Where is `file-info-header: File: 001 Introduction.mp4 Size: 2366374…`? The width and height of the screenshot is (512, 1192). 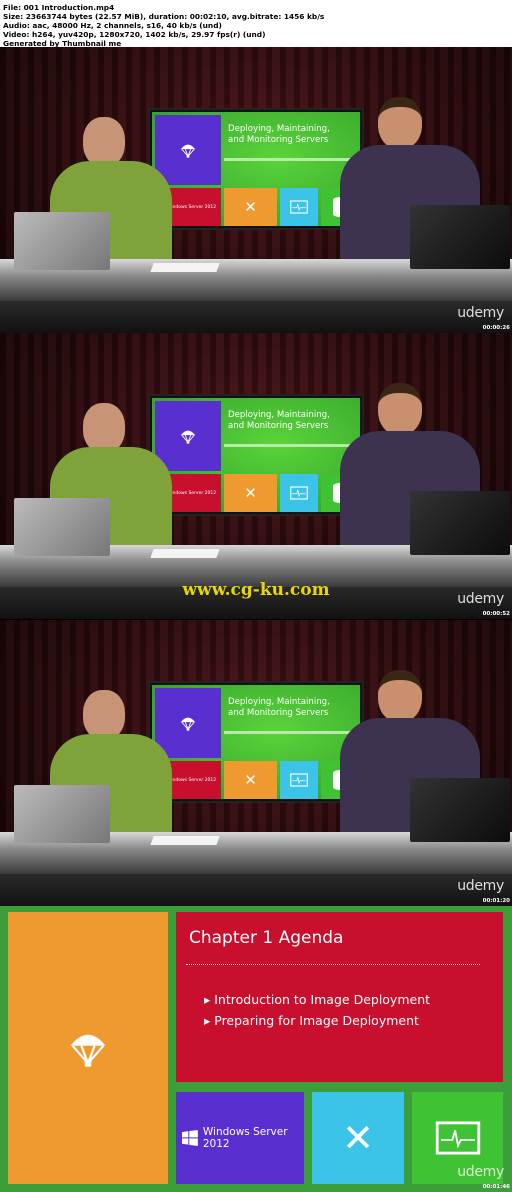 file-info-header: File: 001 Introduction.mp4 Size: 2366374… is located at coordinates (256, 24).